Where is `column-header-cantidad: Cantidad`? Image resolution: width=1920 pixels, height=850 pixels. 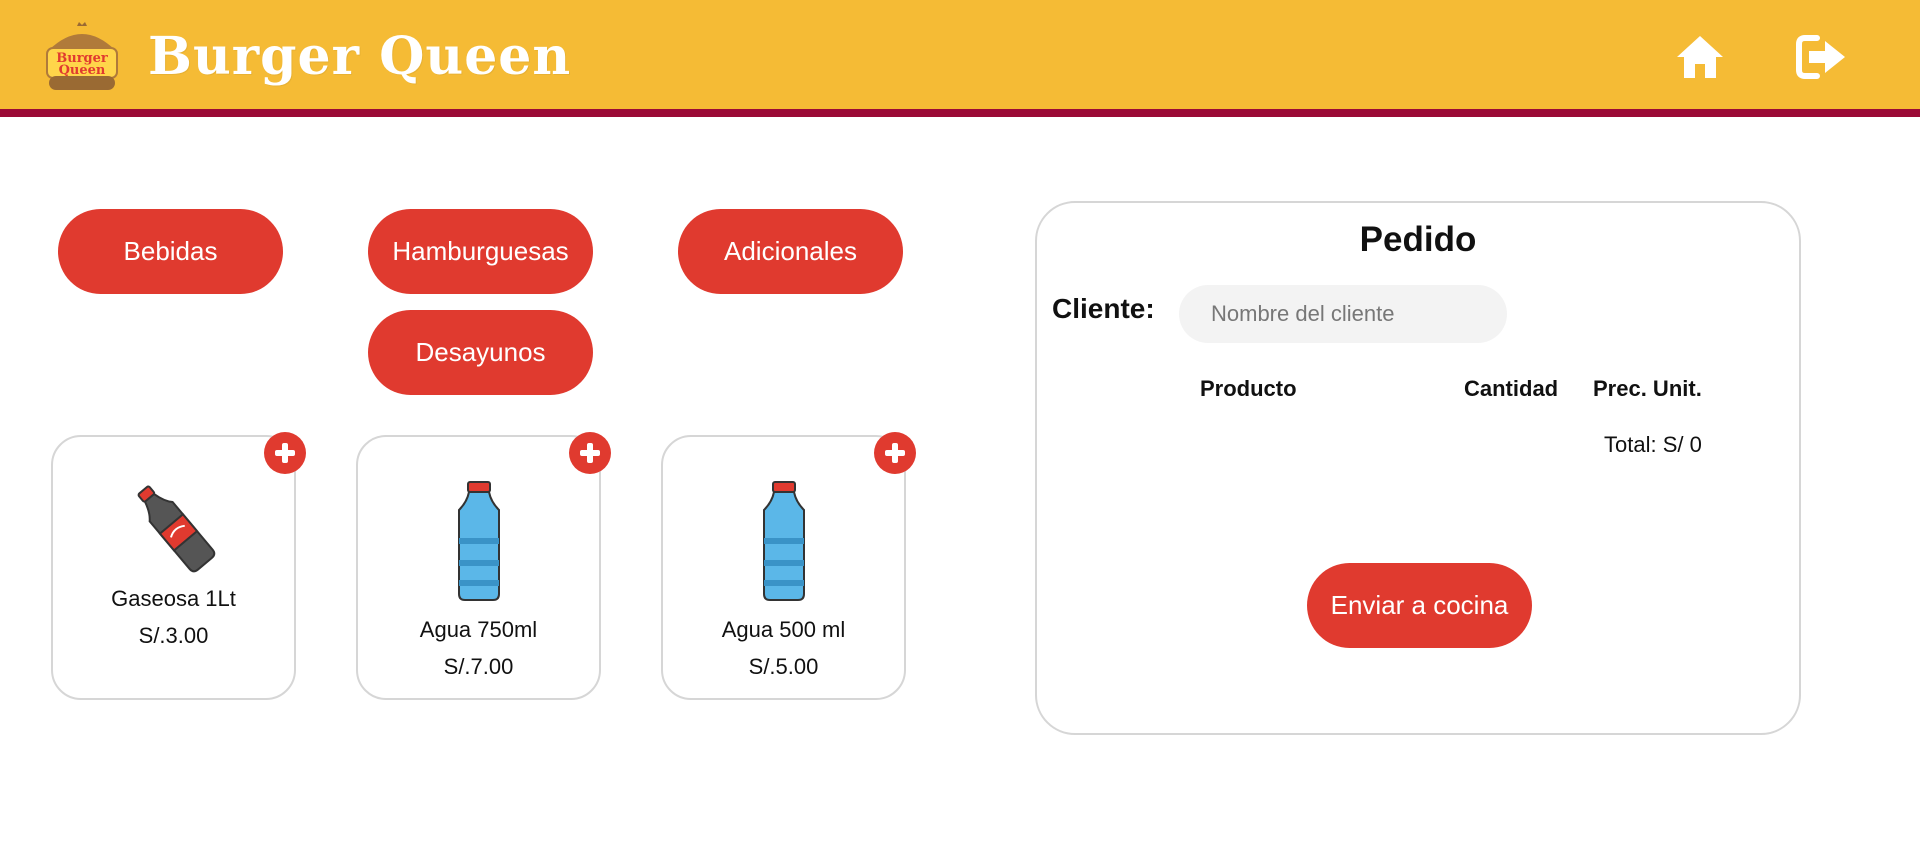
column-header-cantidad: Cantidad is located at coordinates (1511, 388).